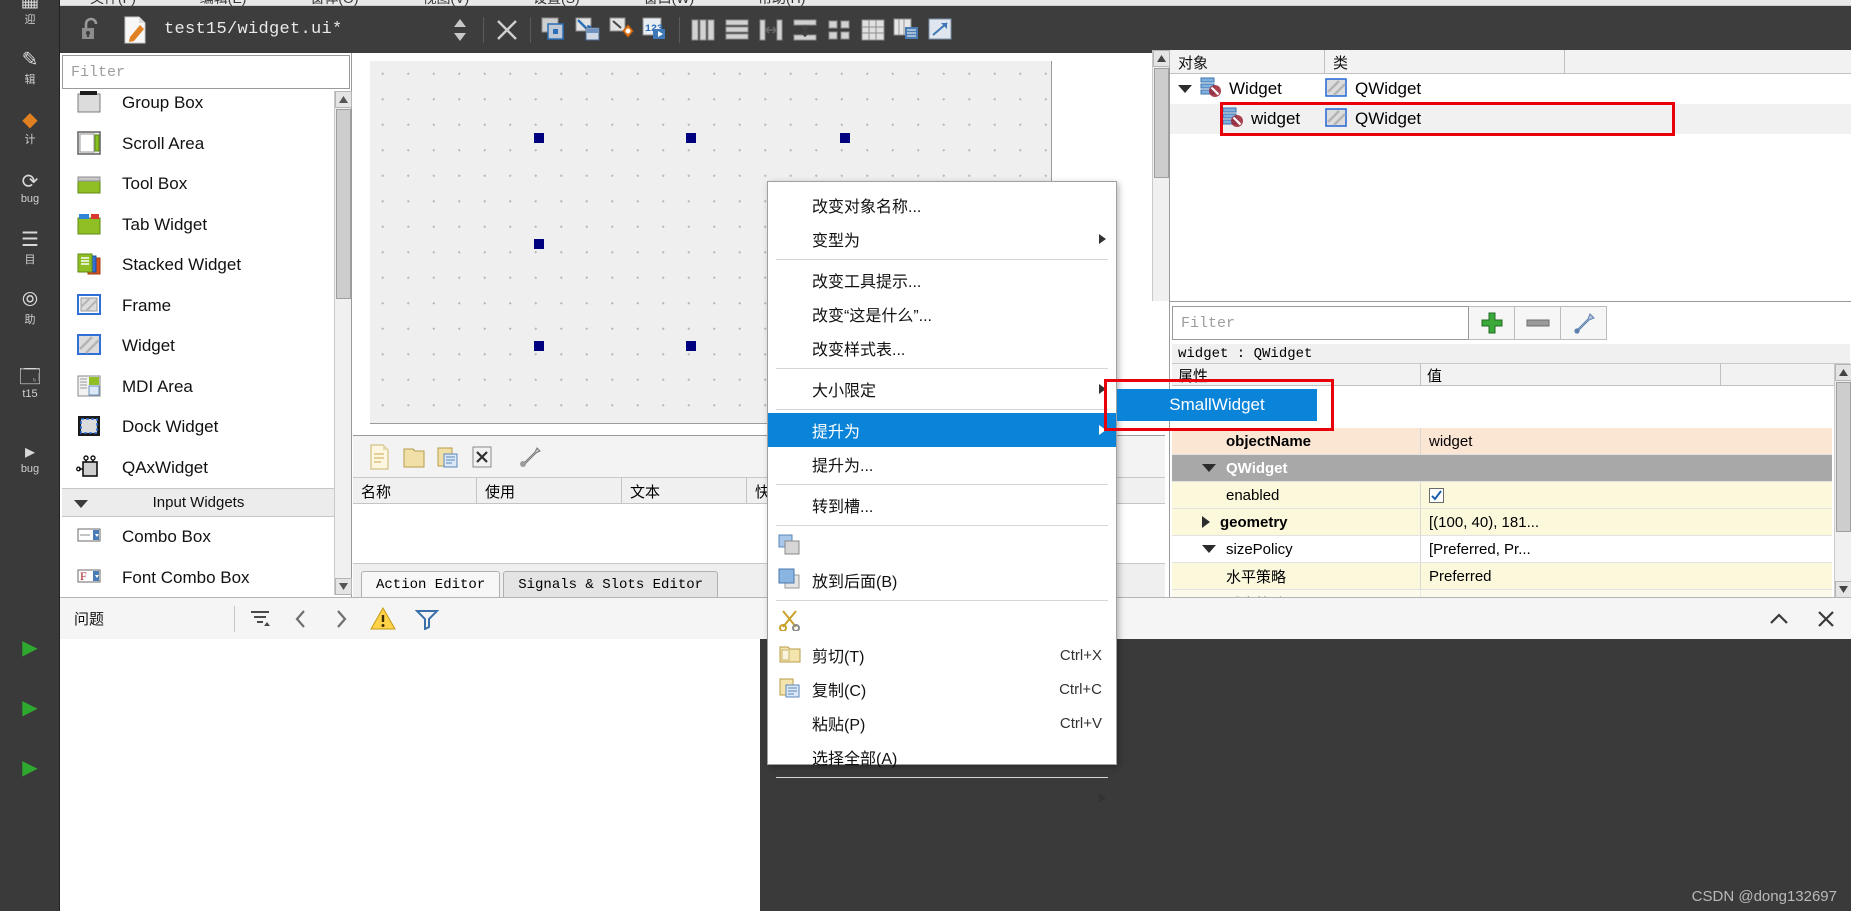 The width and height of the screenshot is (1851, 911). Describe the element at coordinates (415, 491) in the screenshot. I see `column-header-name: 名称` at that location.